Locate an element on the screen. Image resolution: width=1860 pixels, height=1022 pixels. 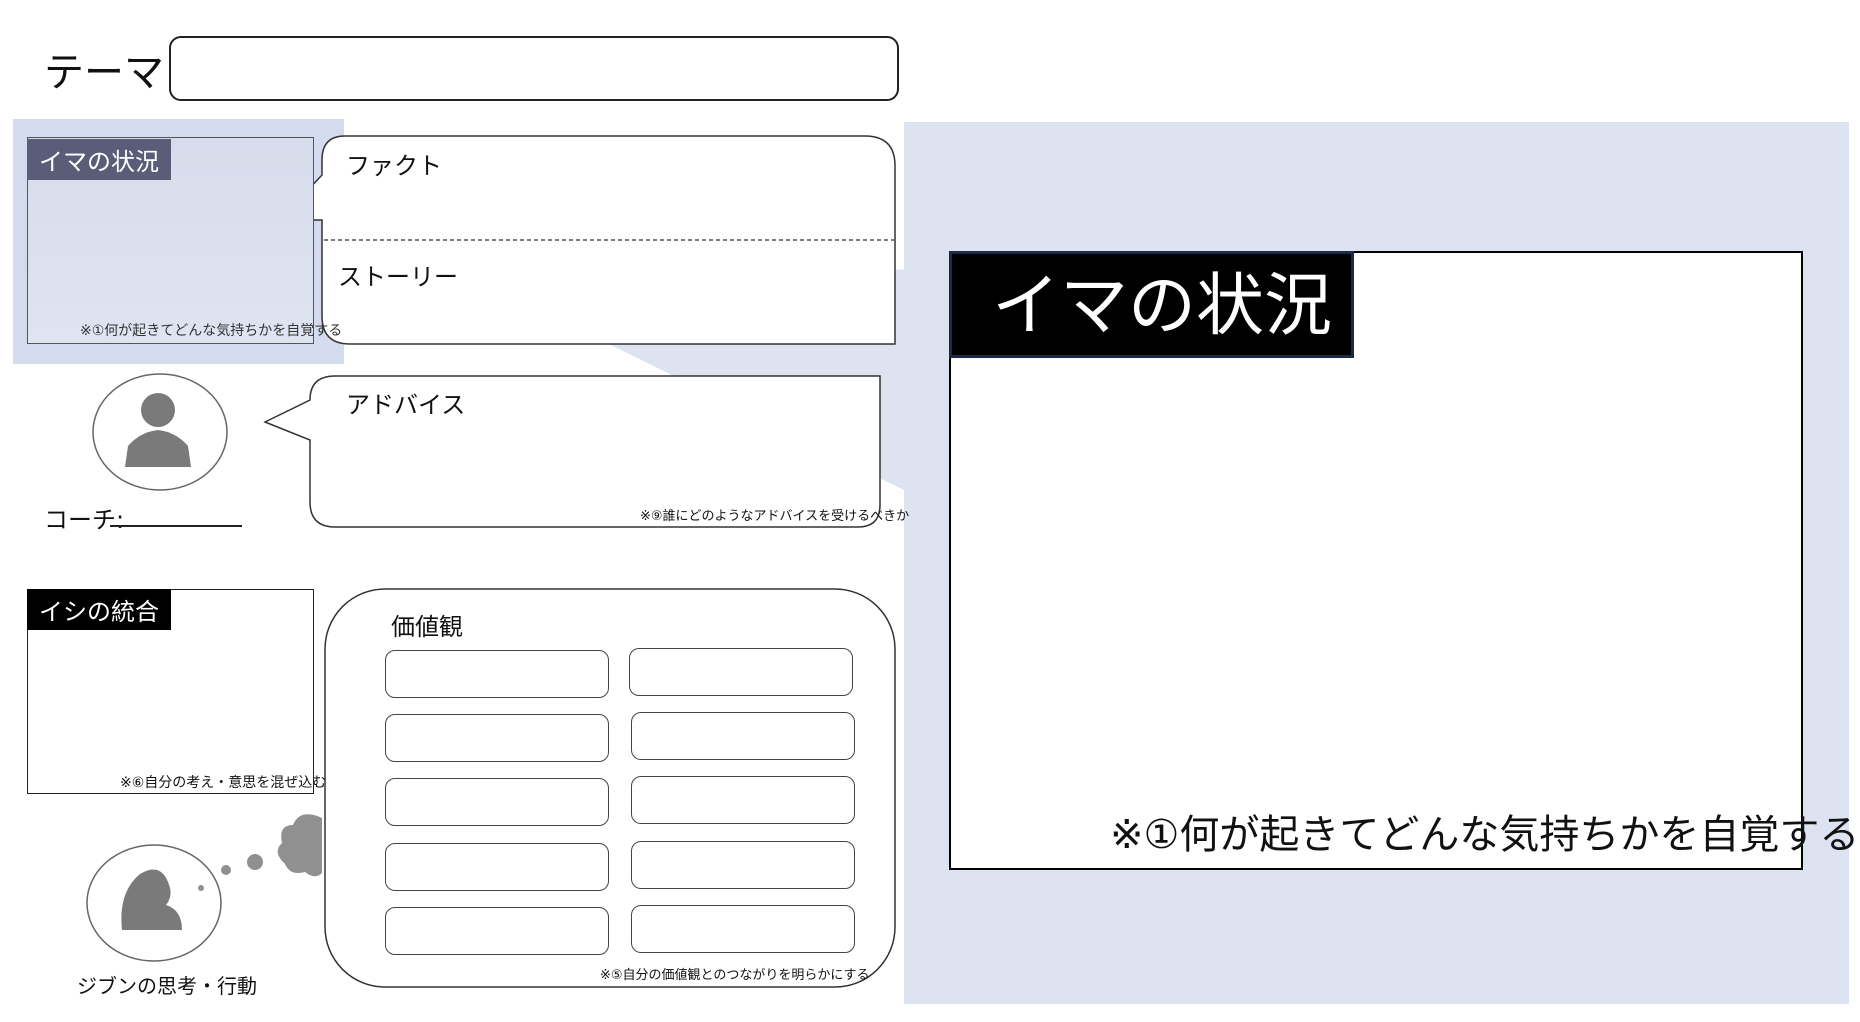
zoom-situation-note: ※①何が起きてどんな気持ちかを自覚する is located at coordinates (1485, 835).